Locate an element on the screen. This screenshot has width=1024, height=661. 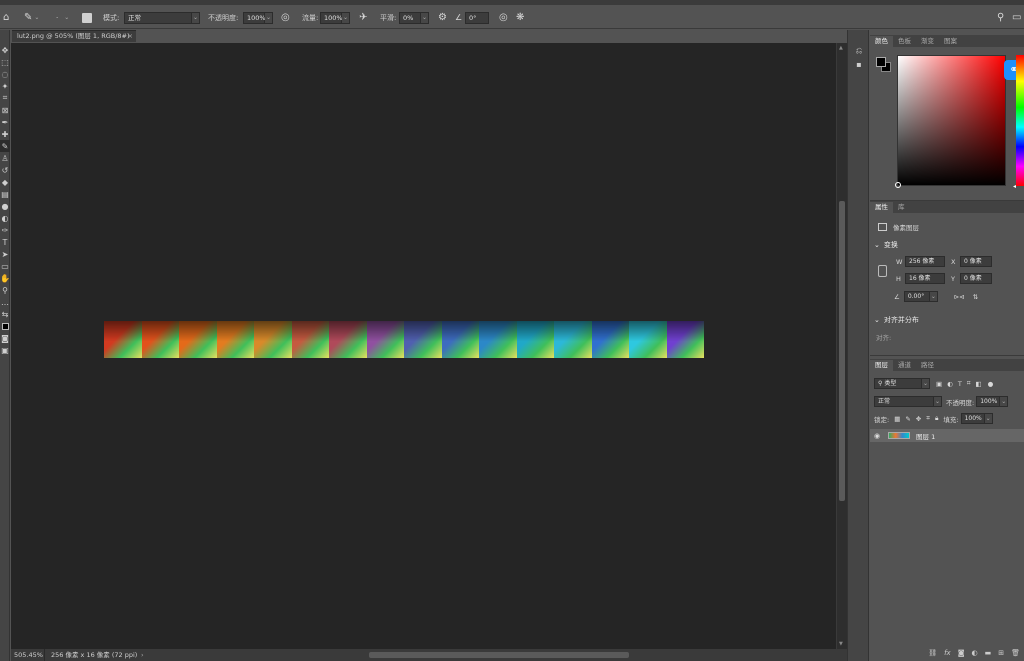
tab-patterns: 图案 is located at coordinates (950, 41).